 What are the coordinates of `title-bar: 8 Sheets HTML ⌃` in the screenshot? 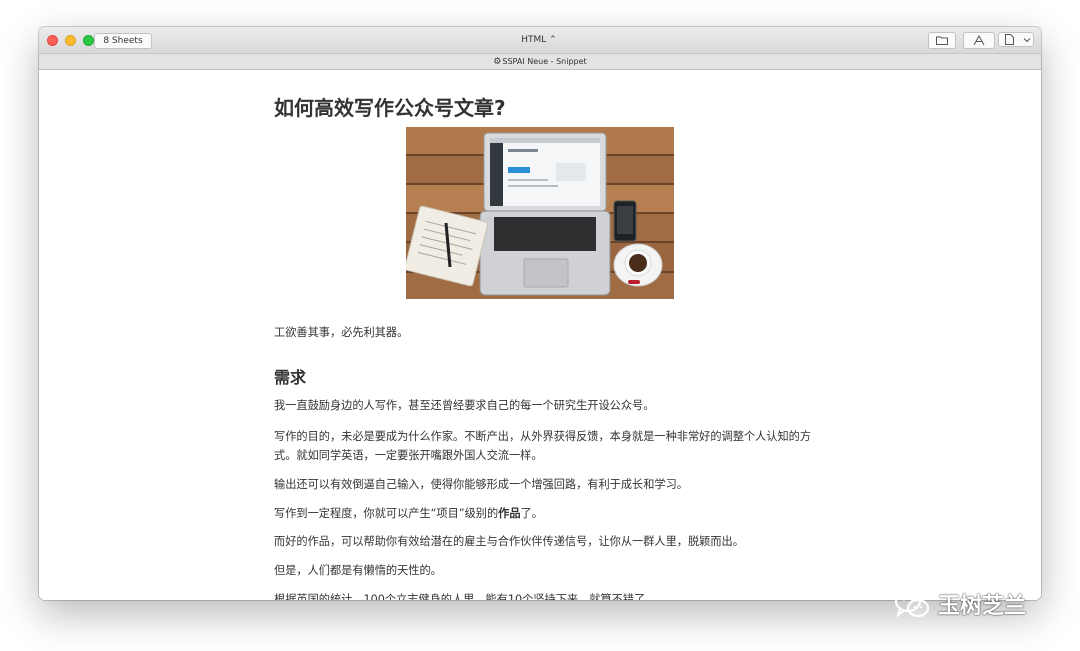 It's located at (540, 40).